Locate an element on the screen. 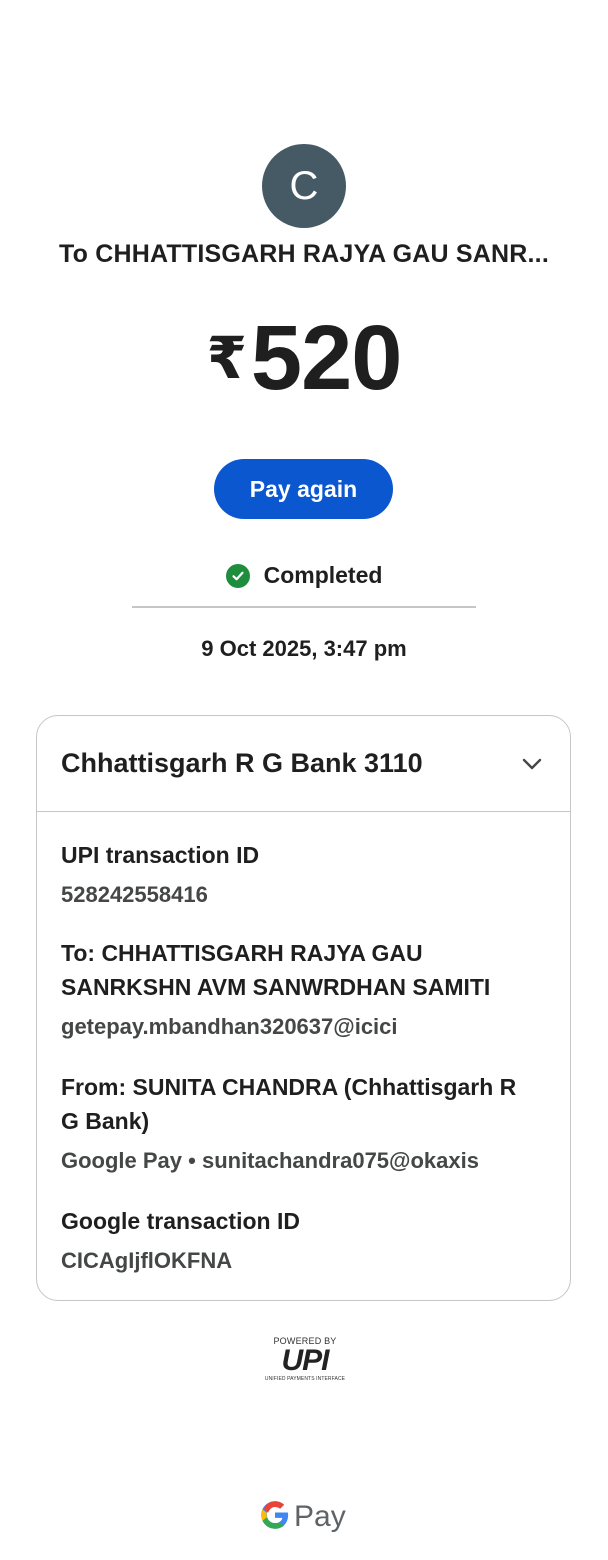 The image size is (608, 1560). bank-account-header: Chhattisgarh R G Bank 3110 is located at coordinates (303, 764).